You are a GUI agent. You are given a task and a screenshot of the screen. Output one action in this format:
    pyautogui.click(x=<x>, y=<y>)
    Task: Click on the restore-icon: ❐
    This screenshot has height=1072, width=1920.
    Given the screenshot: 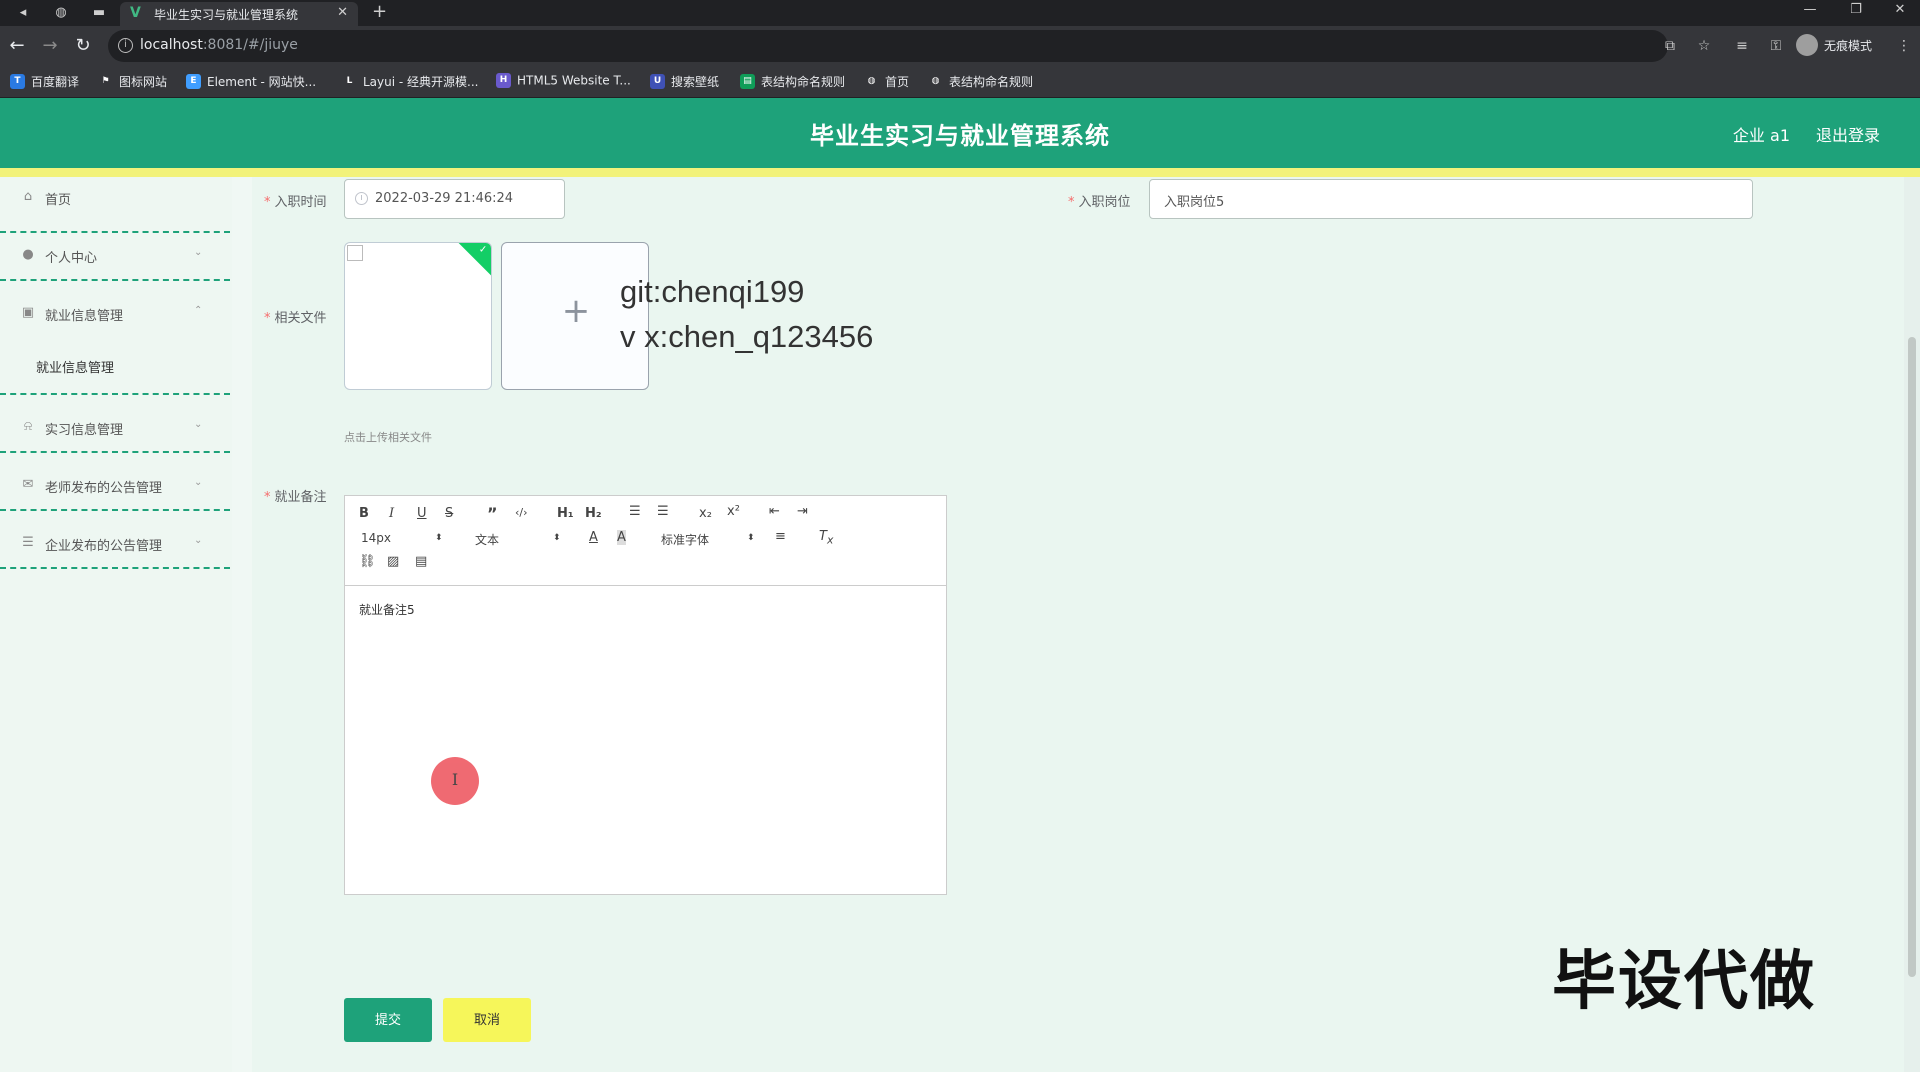 What is the action you would take?
    pyautogui.click(x=1856, y=12)
    